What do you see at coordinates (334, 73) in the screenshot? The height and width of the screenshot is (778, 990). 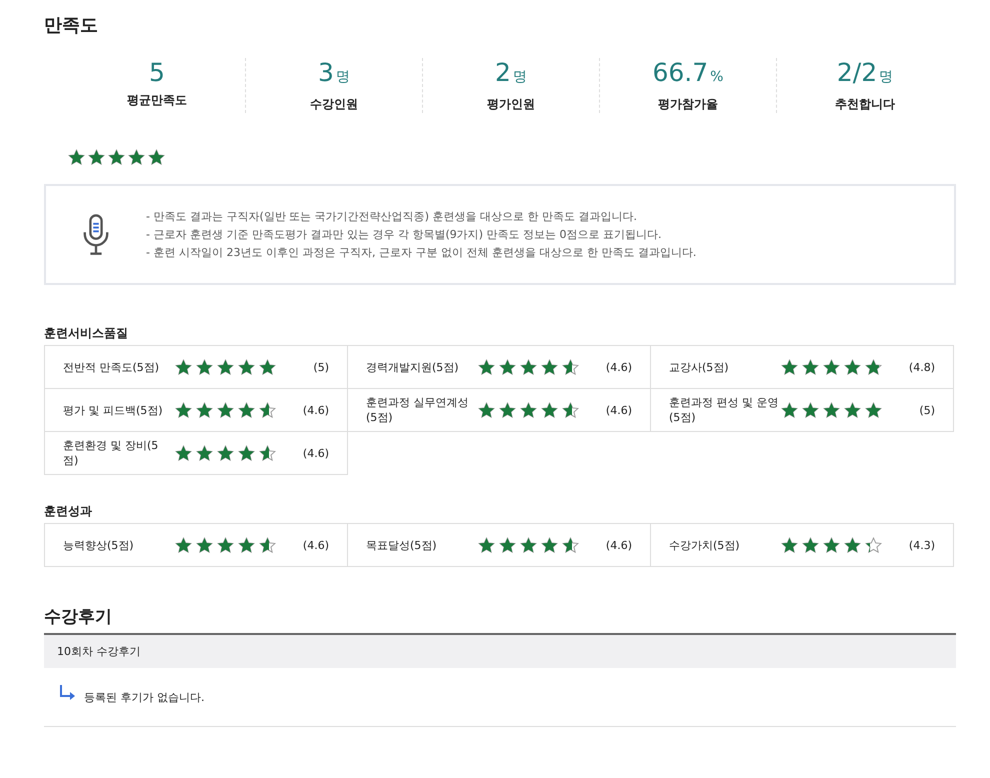 I see `stat-value: 3 명` at bounding box center [334, 73].